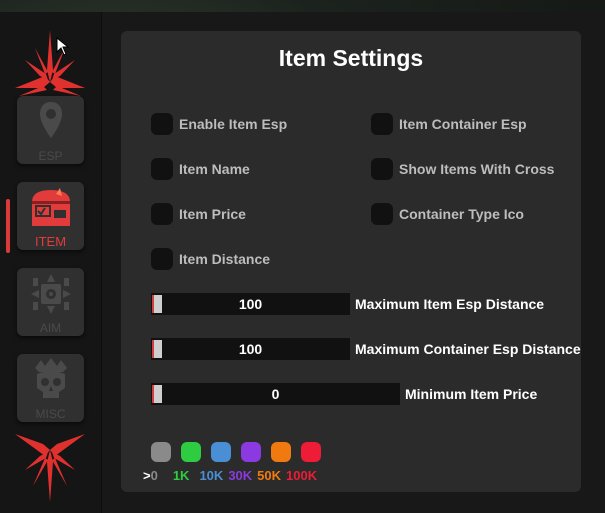 The height and width of the screenshot is (513, 605). I want to click on option-item-price: Item Price, so click(198, 214).